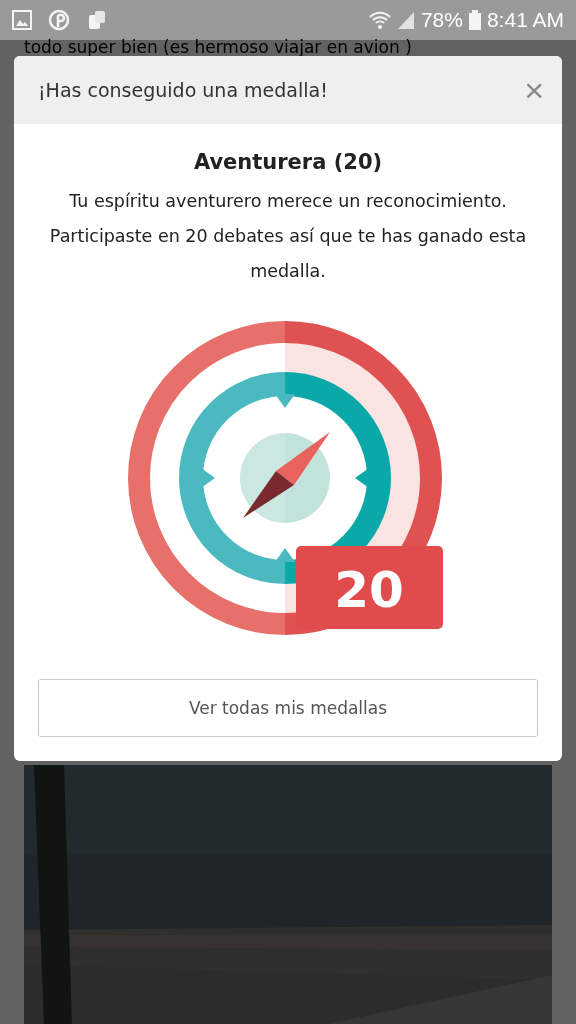  I want to click on clock: 8:41 AM, so click(525, 20).